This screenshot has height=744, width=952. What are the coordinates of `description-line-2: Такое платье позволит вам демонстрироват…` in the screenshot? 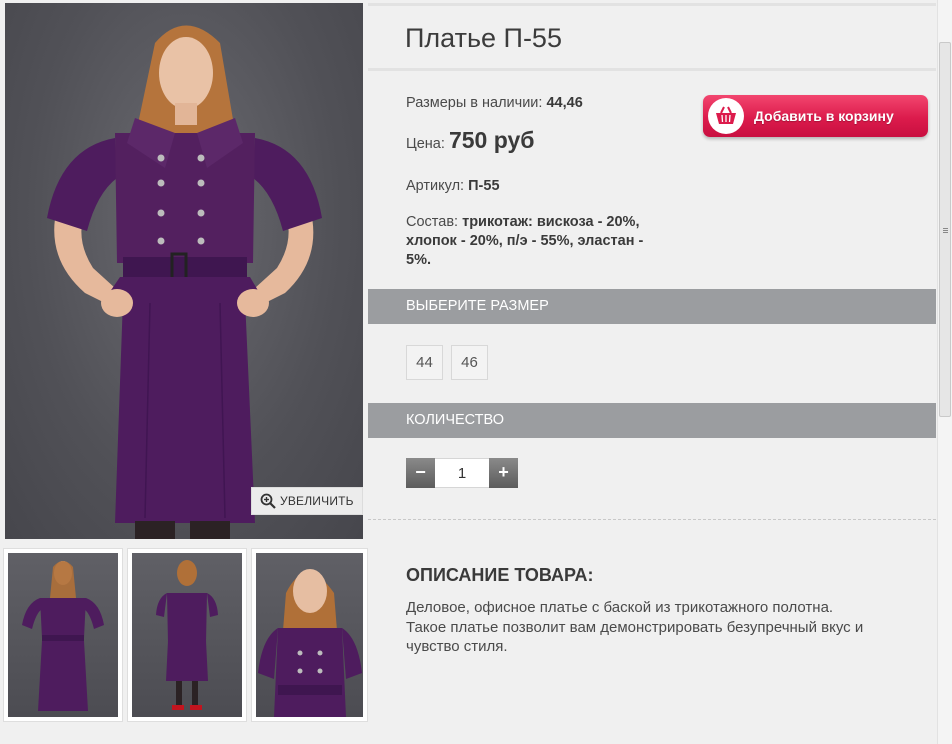 It's located at (635, 627).